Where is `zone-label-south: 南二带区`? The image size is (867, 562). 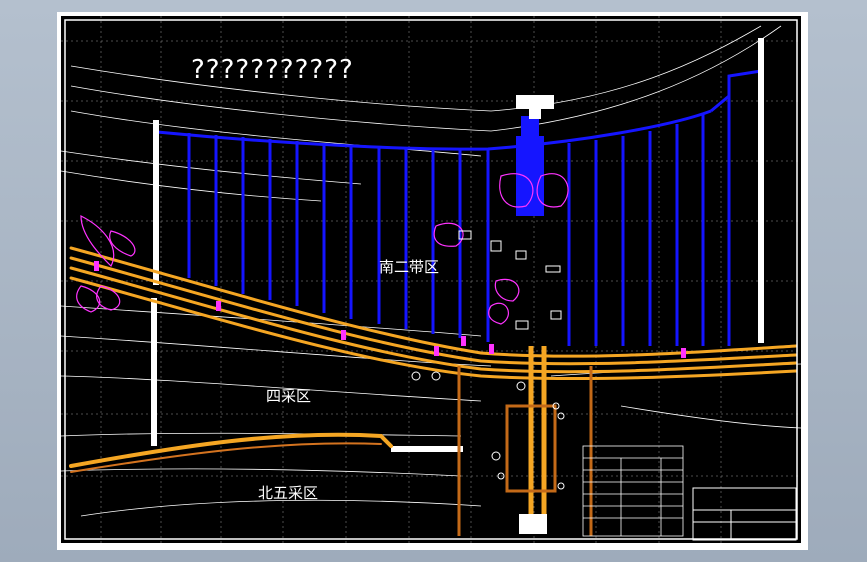
zone-label-south: 南二带区 is located at coordinates (409, 267).